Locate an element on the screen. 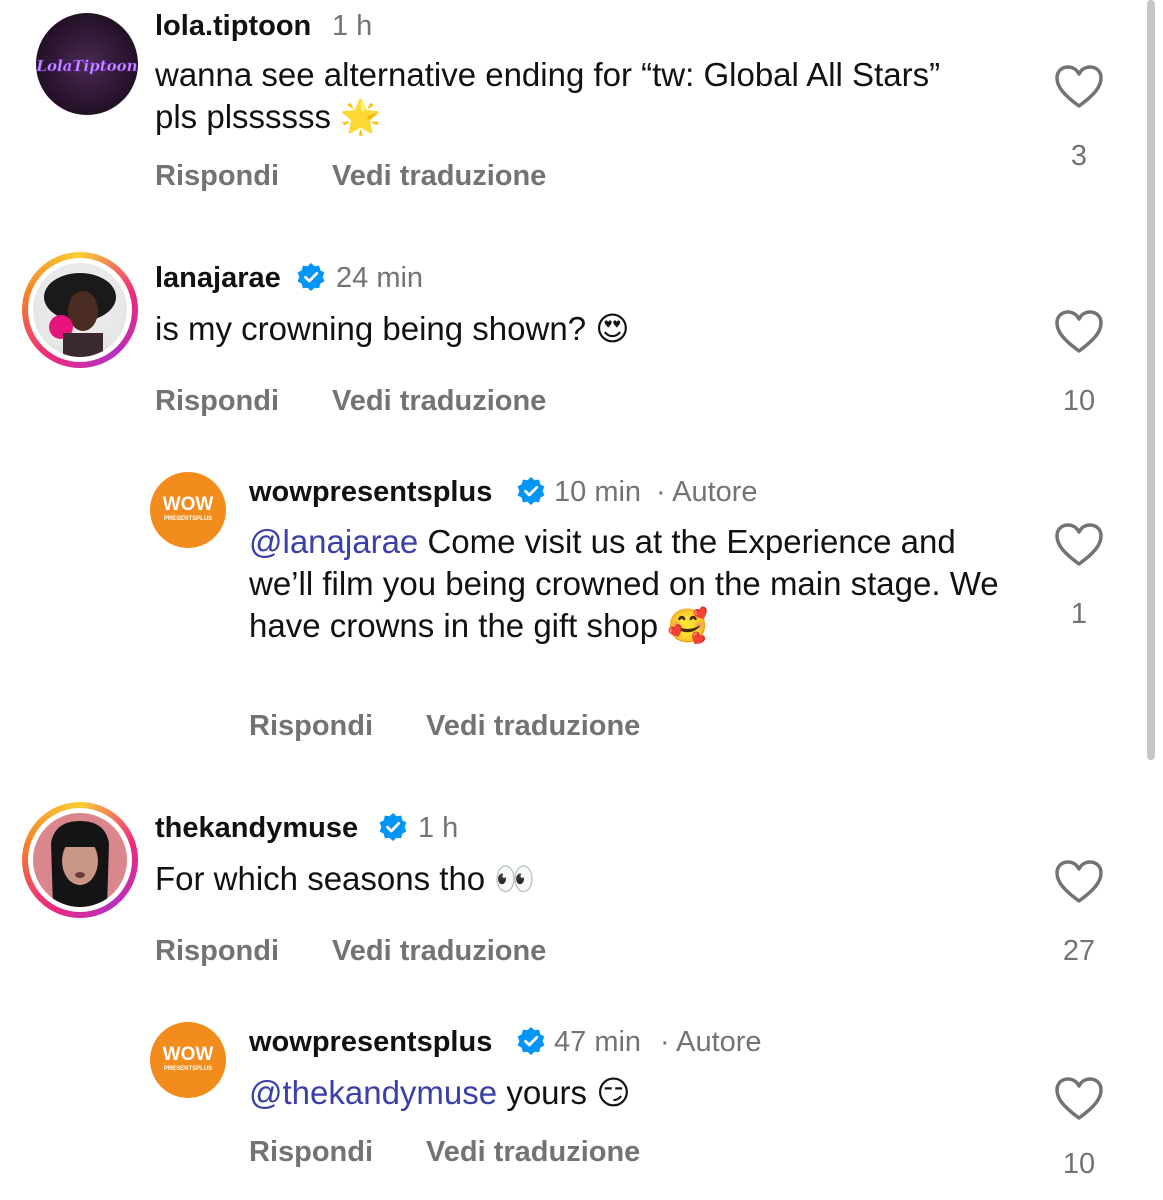 This screenshot has height=1200, width=1163. like-count: 3 is located at coordinates (1079, 156).